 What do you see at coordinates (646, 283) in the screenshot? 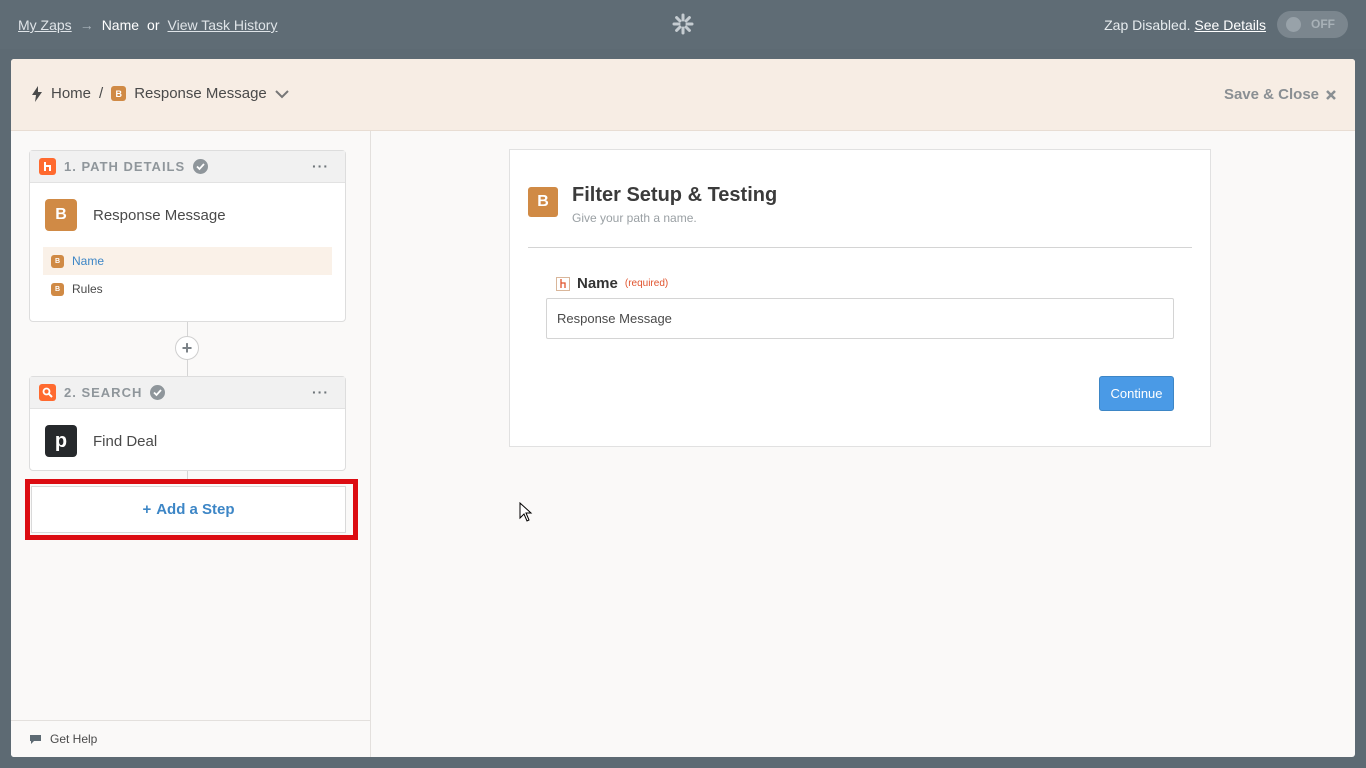
I see `required-marker: (required)` at bounding box center [646, 283].